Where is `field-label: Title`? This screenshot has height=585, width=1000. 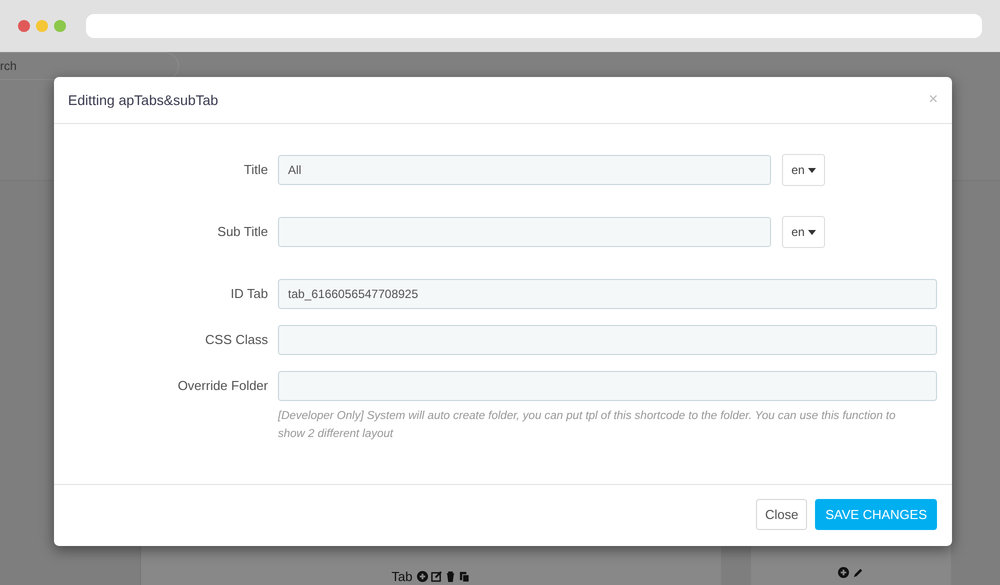
field-label: Title is located at coordinates (255, 170).